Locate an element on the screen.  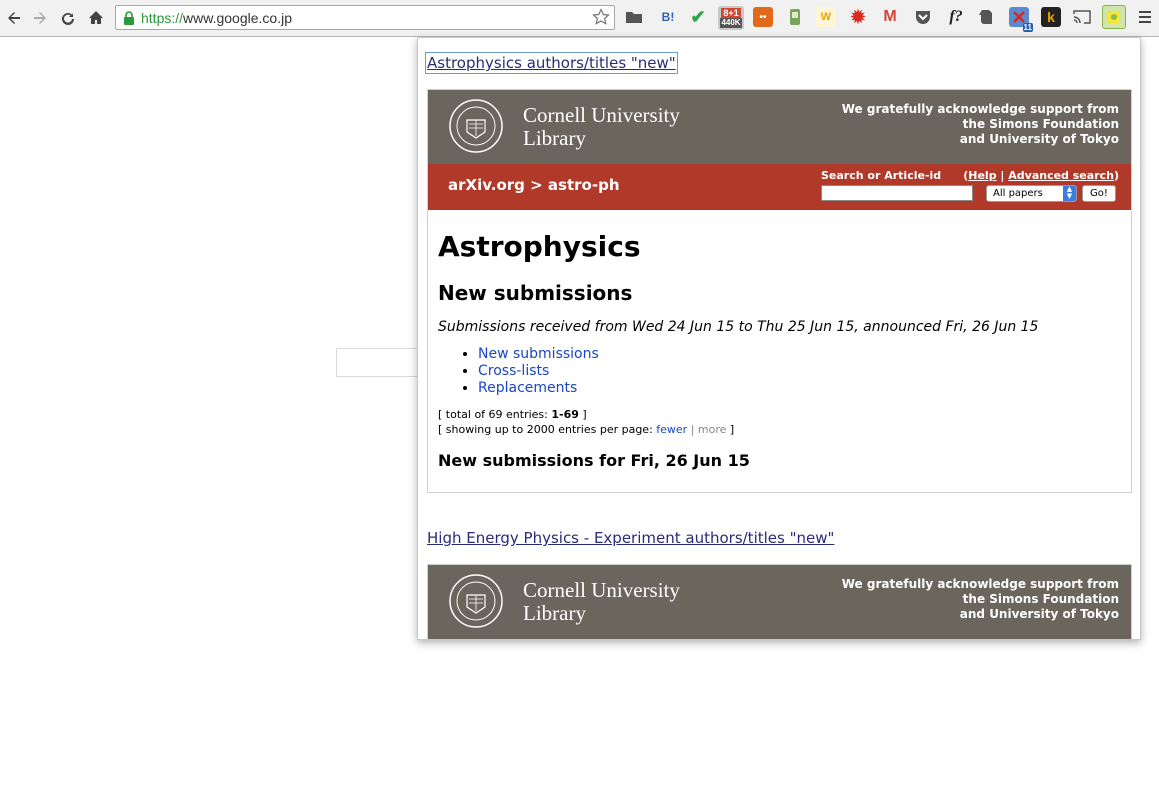
go-button: Go! is located at coordinates (1099, 193).